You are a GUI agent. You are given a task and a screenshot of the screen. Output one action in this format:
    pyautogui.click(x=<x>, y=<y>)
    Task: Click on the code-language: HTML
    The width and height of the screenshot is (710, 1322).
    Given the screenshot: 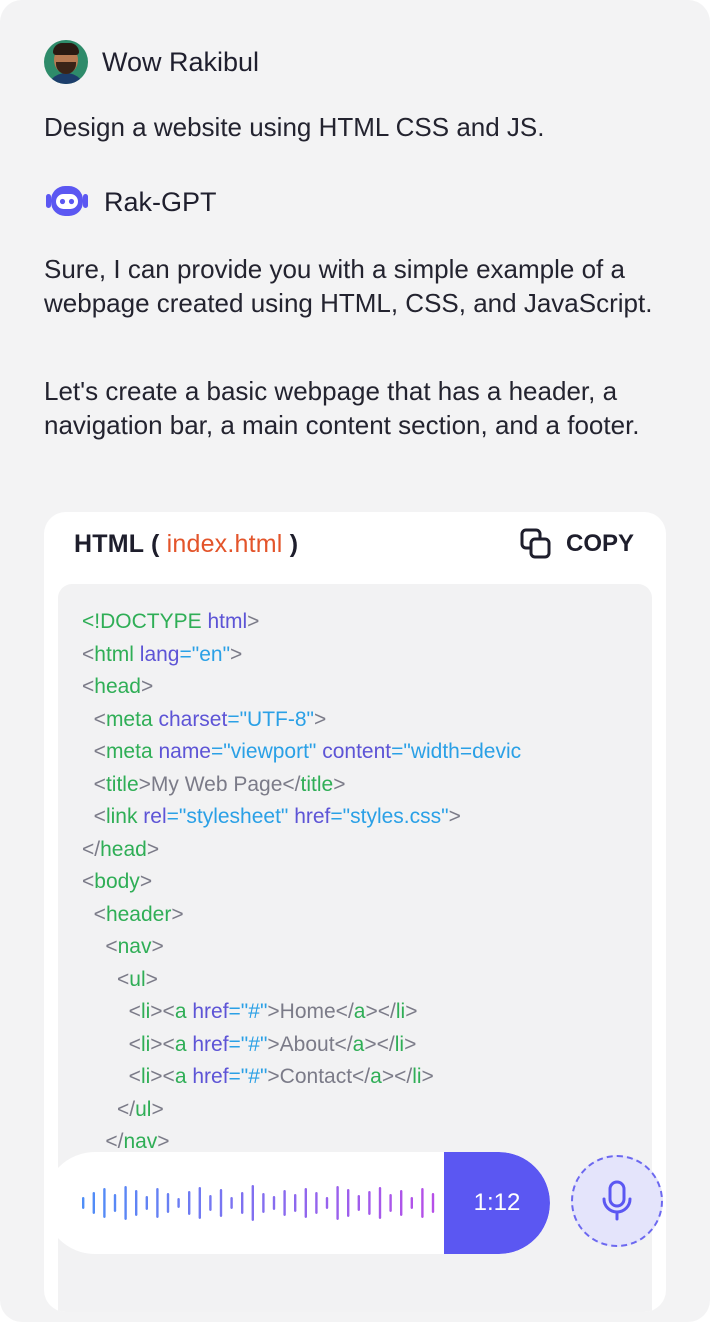 What is the action you would take?
    pyautogui.click(x=109, y=544)
    